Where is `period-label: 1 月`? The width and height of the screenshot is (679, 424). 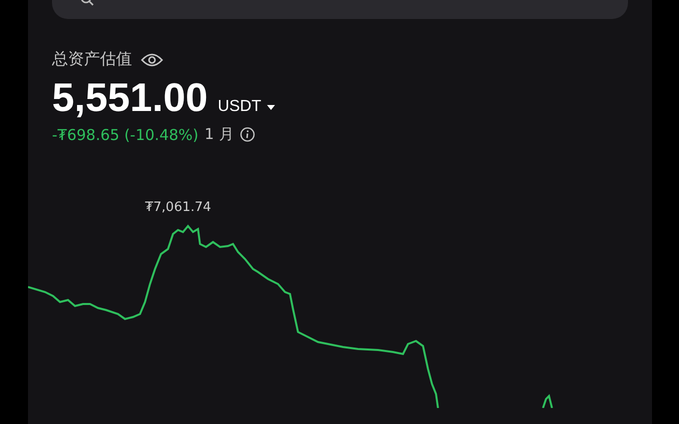 period-label: 1 月 is located at coordinates (219, 134).